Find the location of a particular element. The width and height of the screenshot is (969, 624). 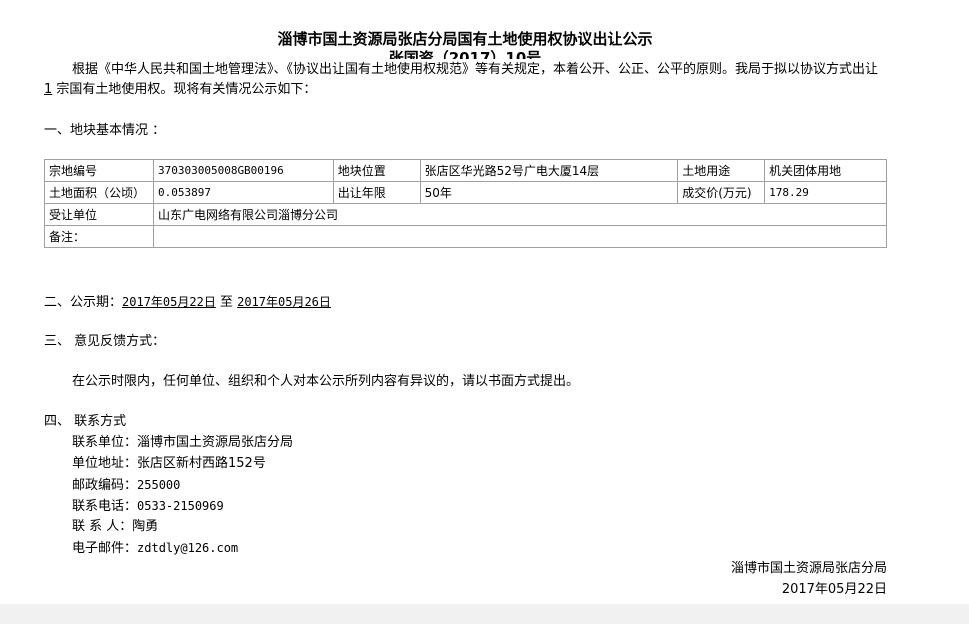

contact-postcode-value: 255000 is located at coordinates (159, 485).